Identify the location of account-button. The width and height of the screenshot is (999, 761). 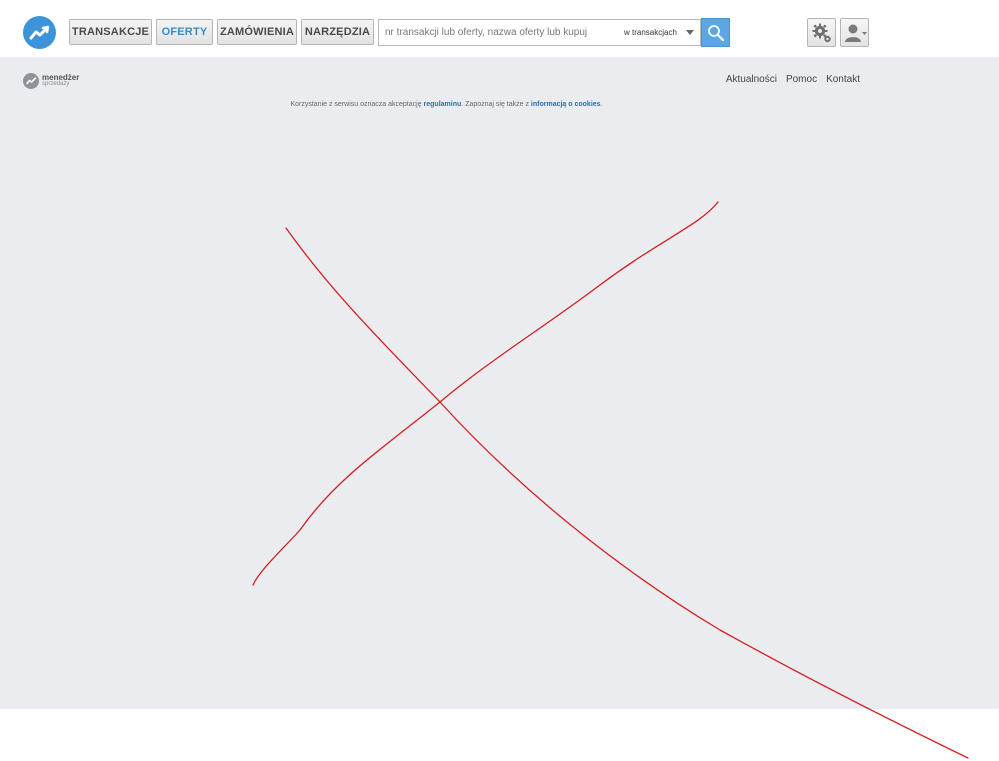
(854, 32).